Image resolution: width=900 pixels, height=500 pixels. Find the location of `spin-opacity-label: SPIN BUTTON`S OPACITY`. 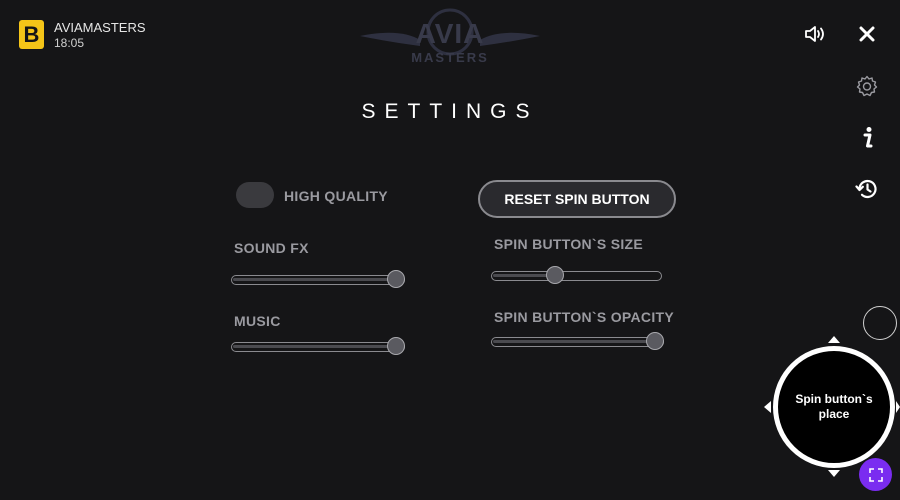

spin-opacity-label: SPIN BUTTON`S OPACITY is located at coordinates (584, 317).